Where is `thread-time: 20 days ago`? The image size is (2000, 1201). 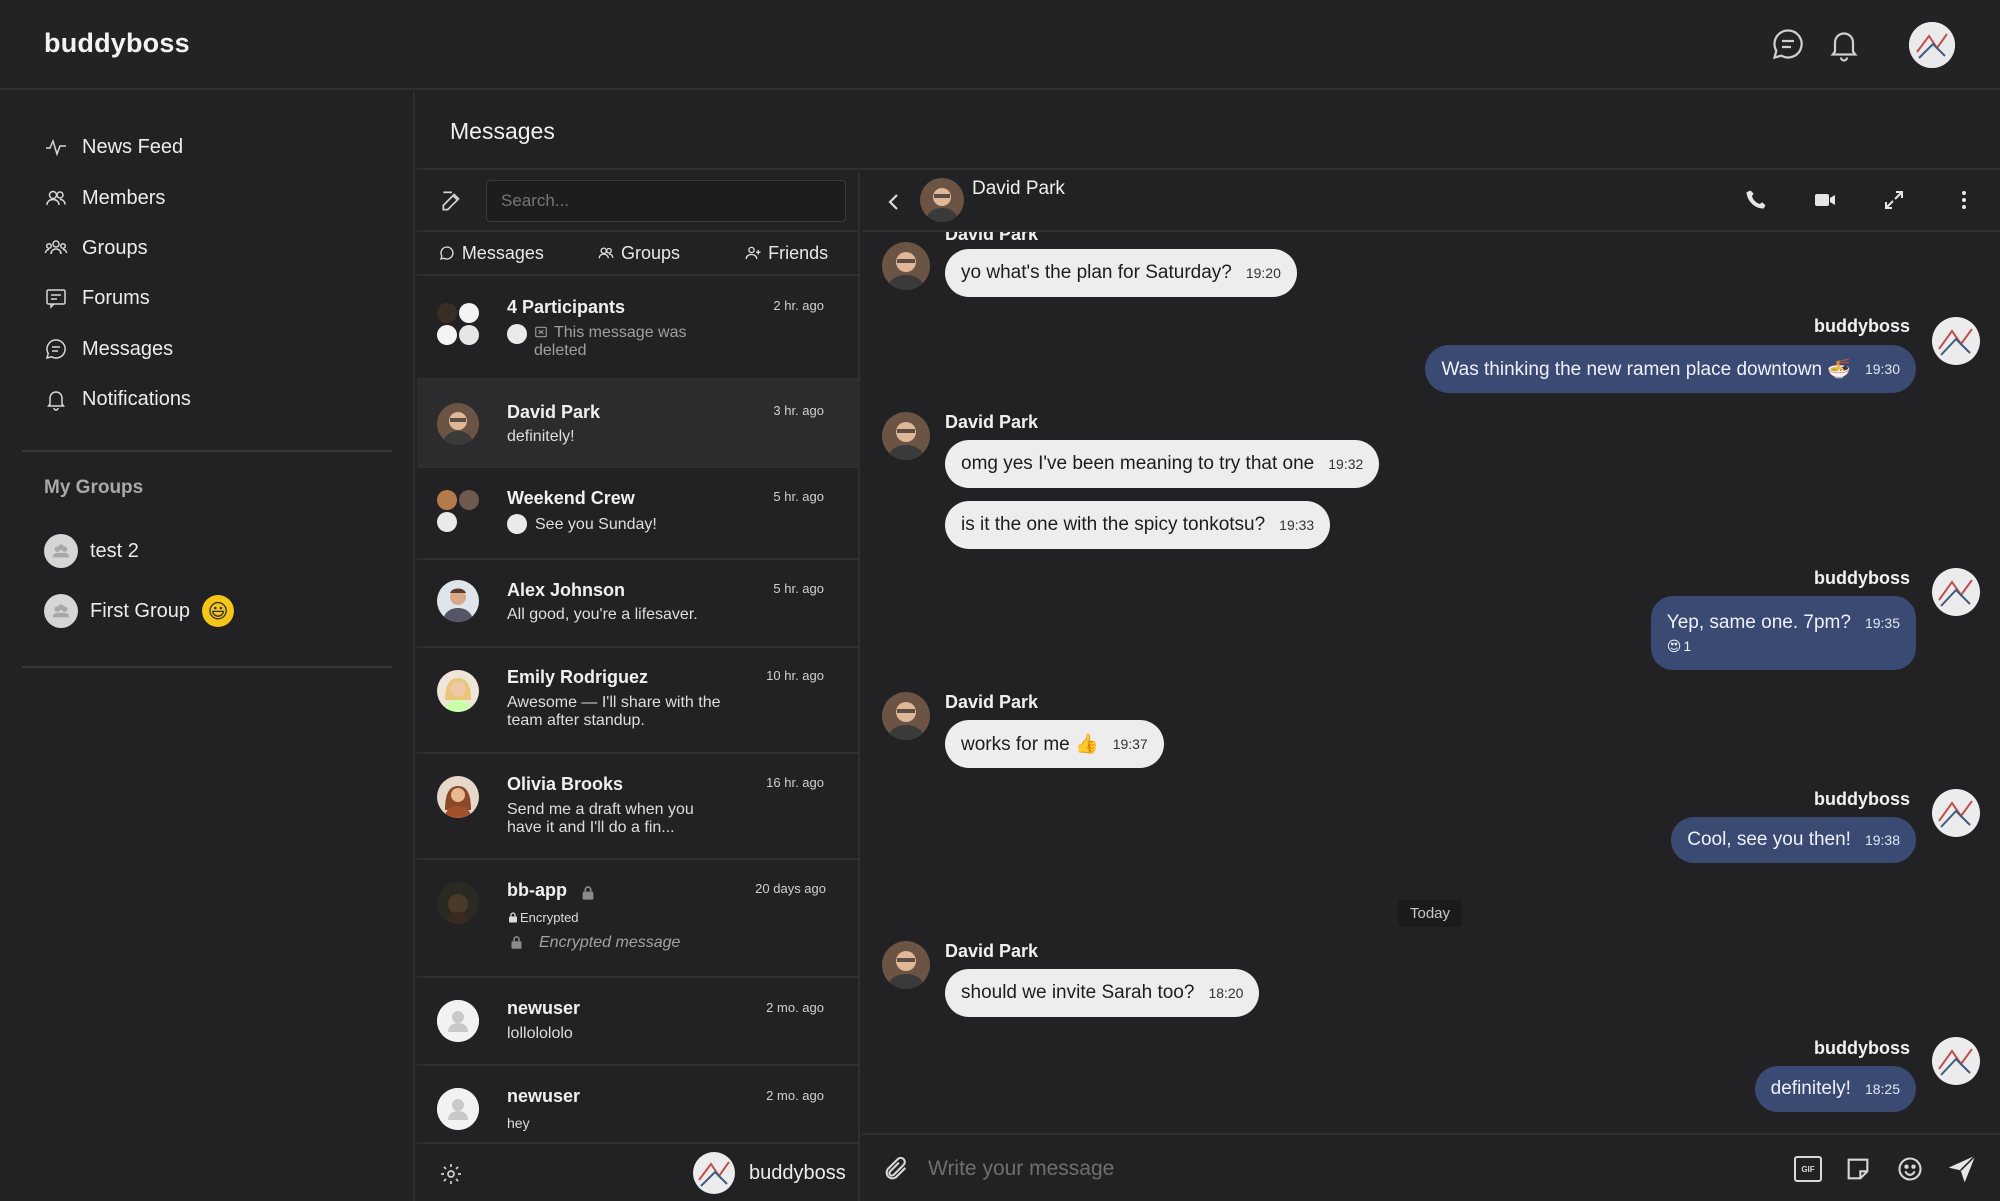
thread-time: 20 days ago is located at coordinates (790, 888).